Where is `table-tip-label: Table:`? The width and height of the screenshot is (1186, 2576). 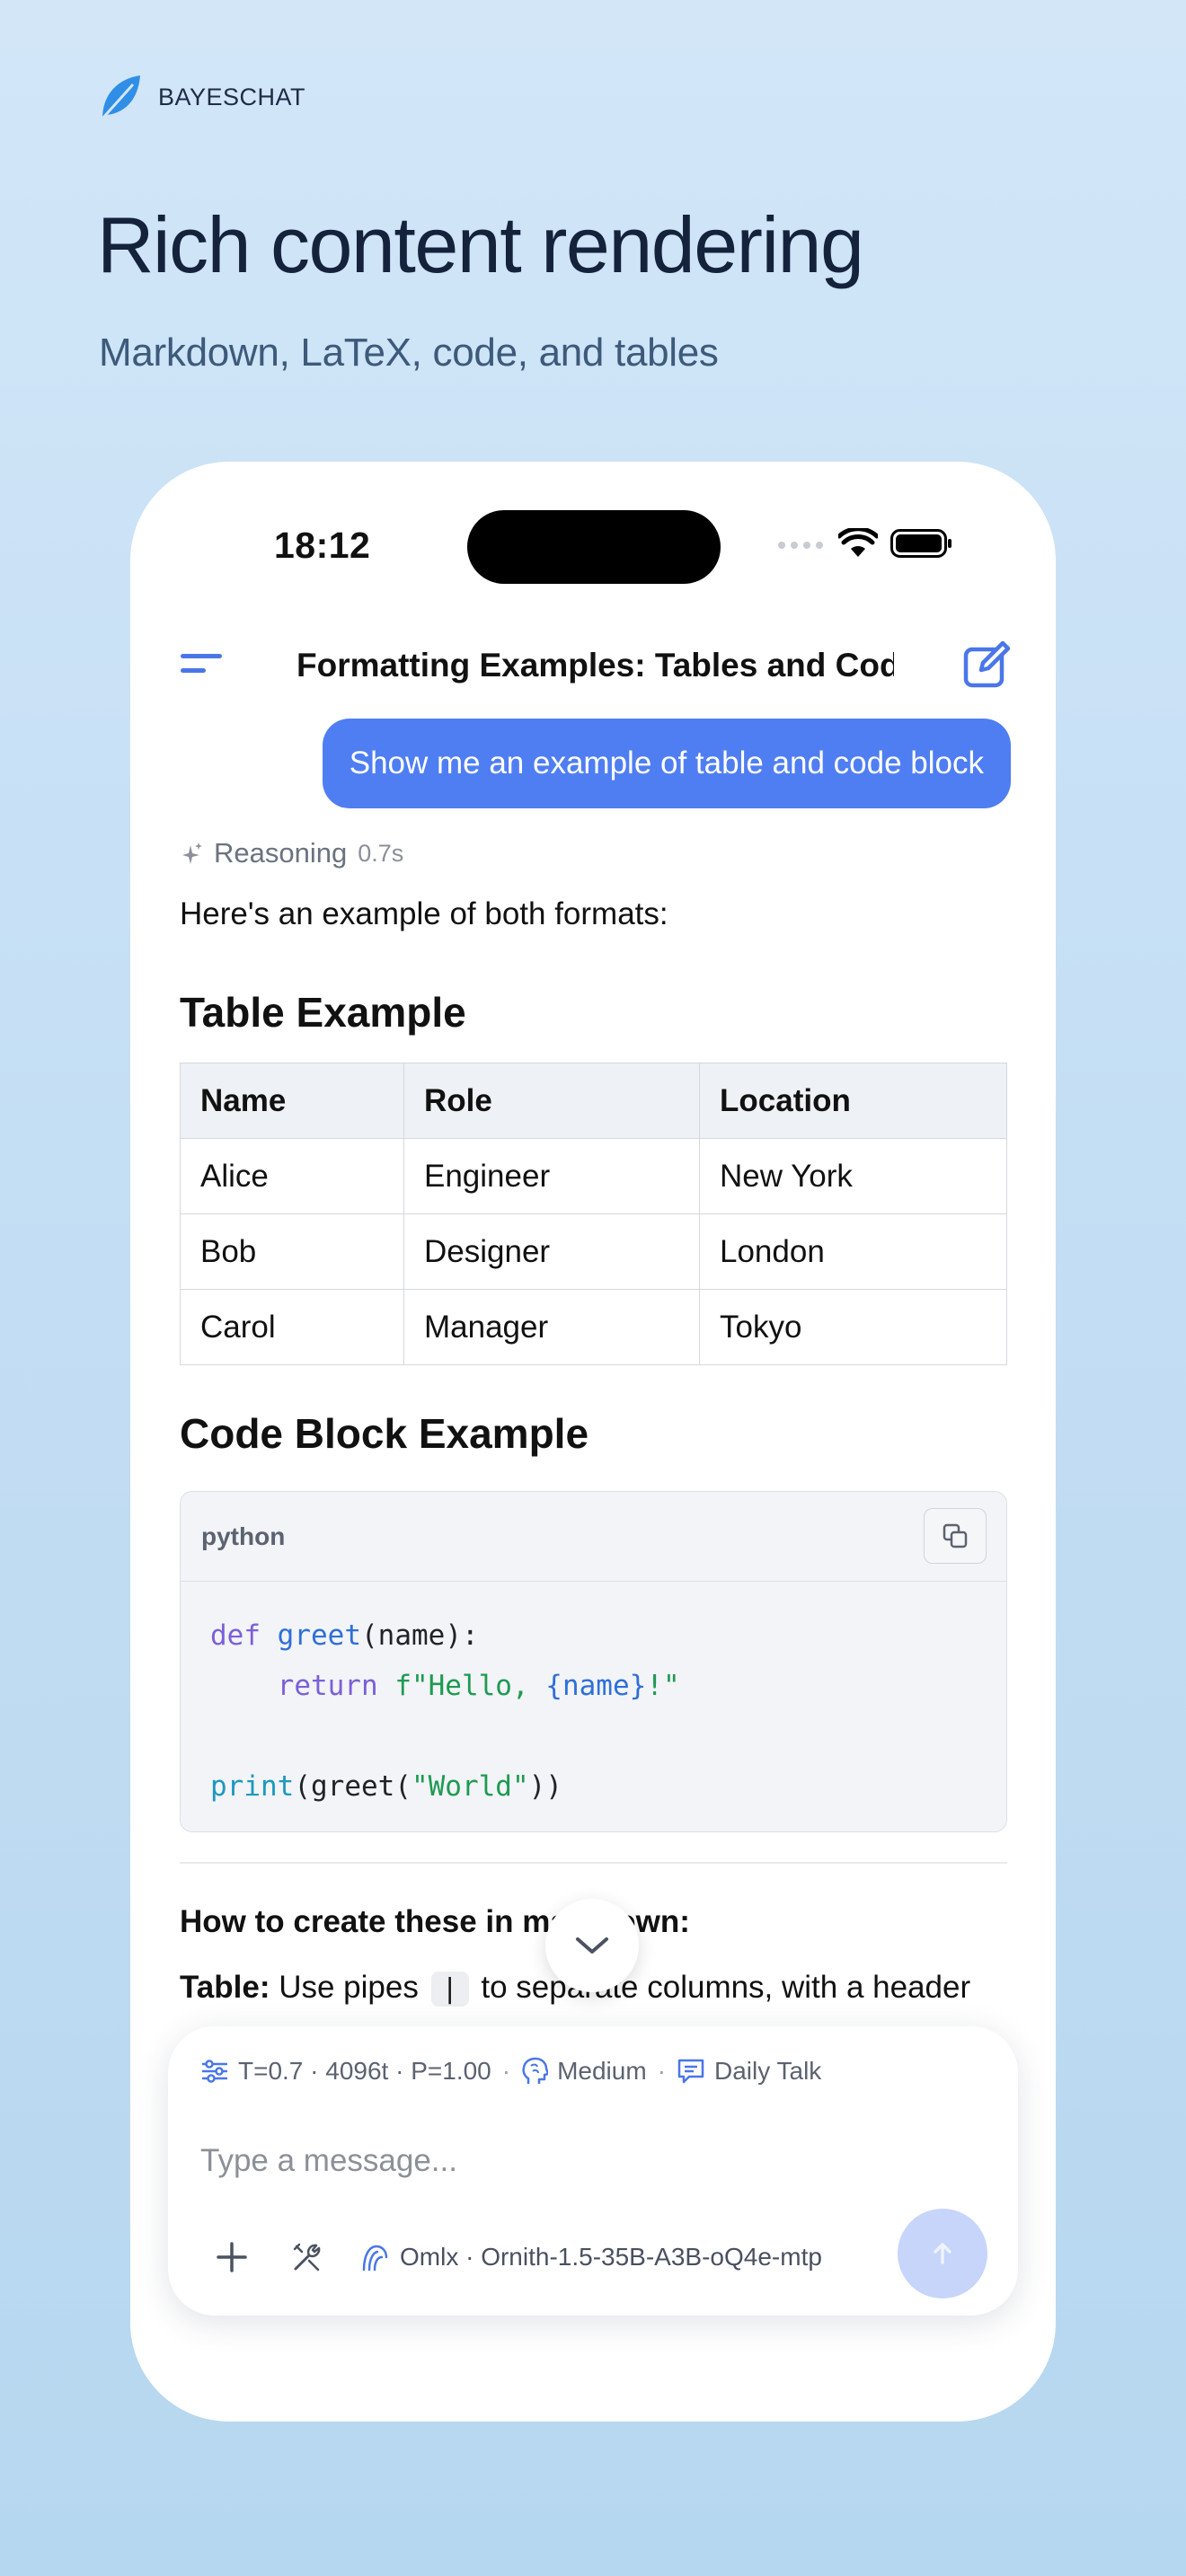
table-tip-label: Table: is located at coordinates (225, 1987).